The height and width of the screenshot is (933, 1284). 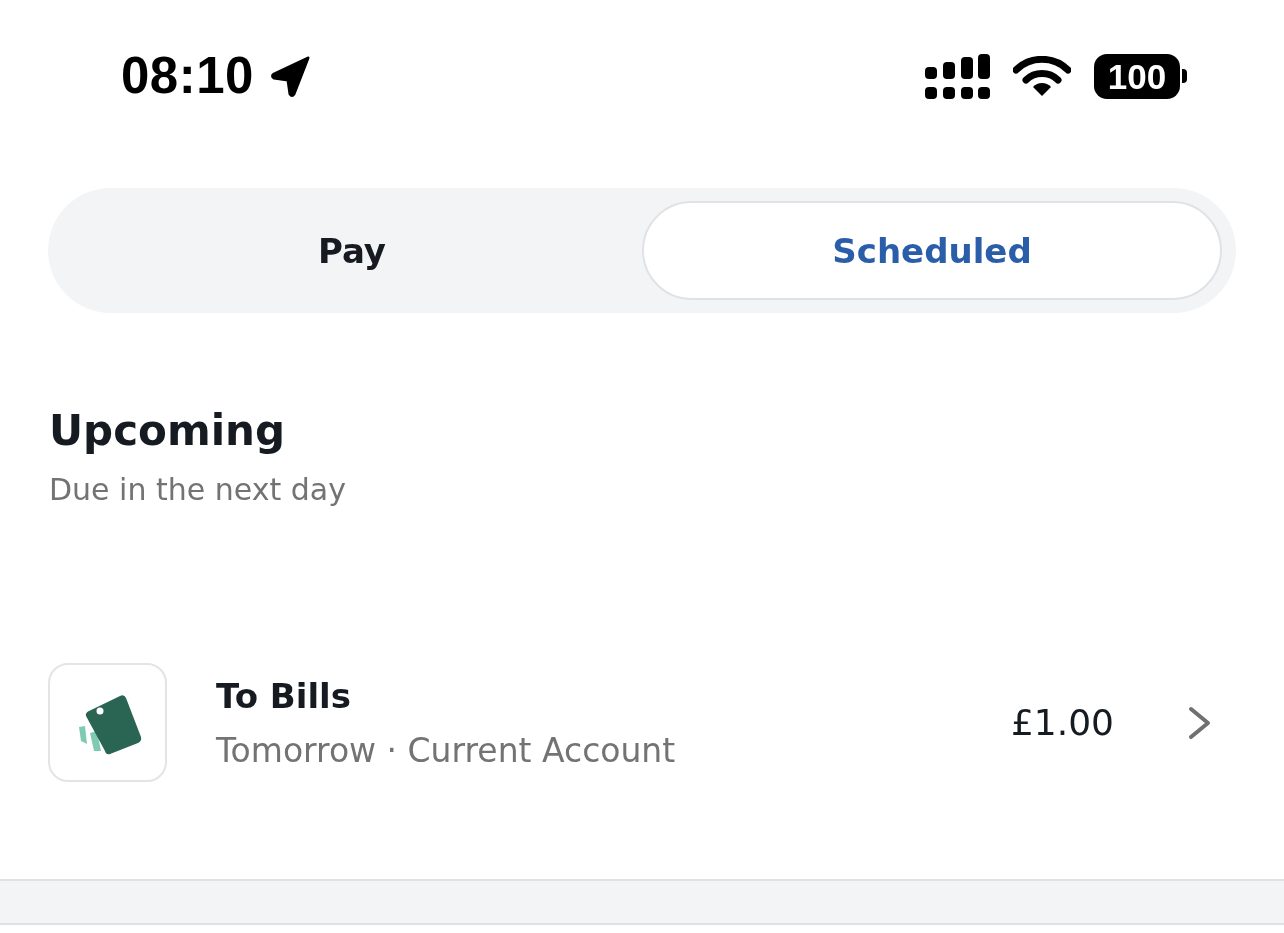 What do you see at coordinates (352, 250) in the screenshot?
I see `tab: Pay` at bounding box center [352, 250].